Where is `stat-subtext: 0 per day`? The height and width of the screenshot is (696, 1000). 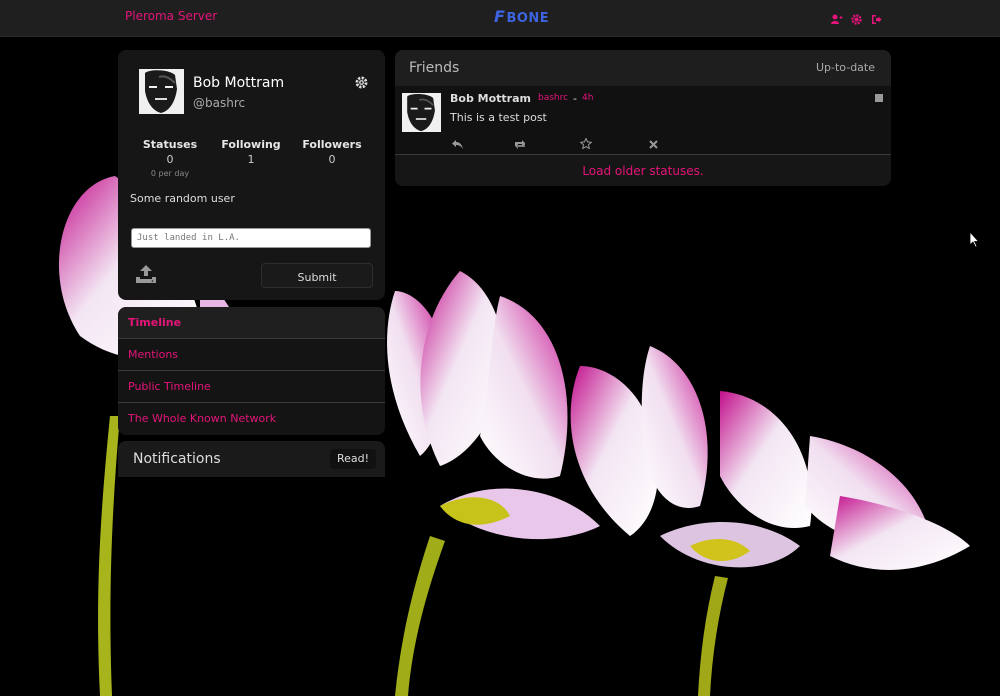
stat-subtext: 0 per day is located at coordinates (170, 173).